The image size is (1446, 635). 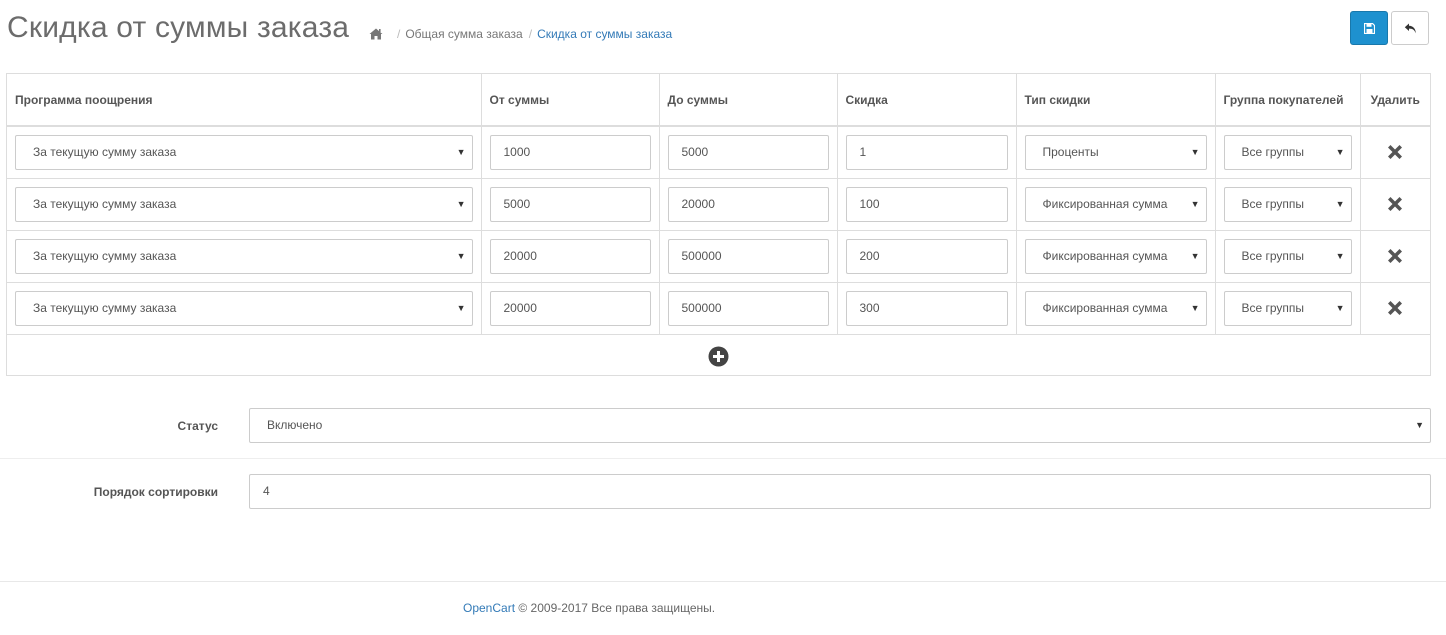 I want to click on column-header-from: От суммы, so click(x=570, y=100).